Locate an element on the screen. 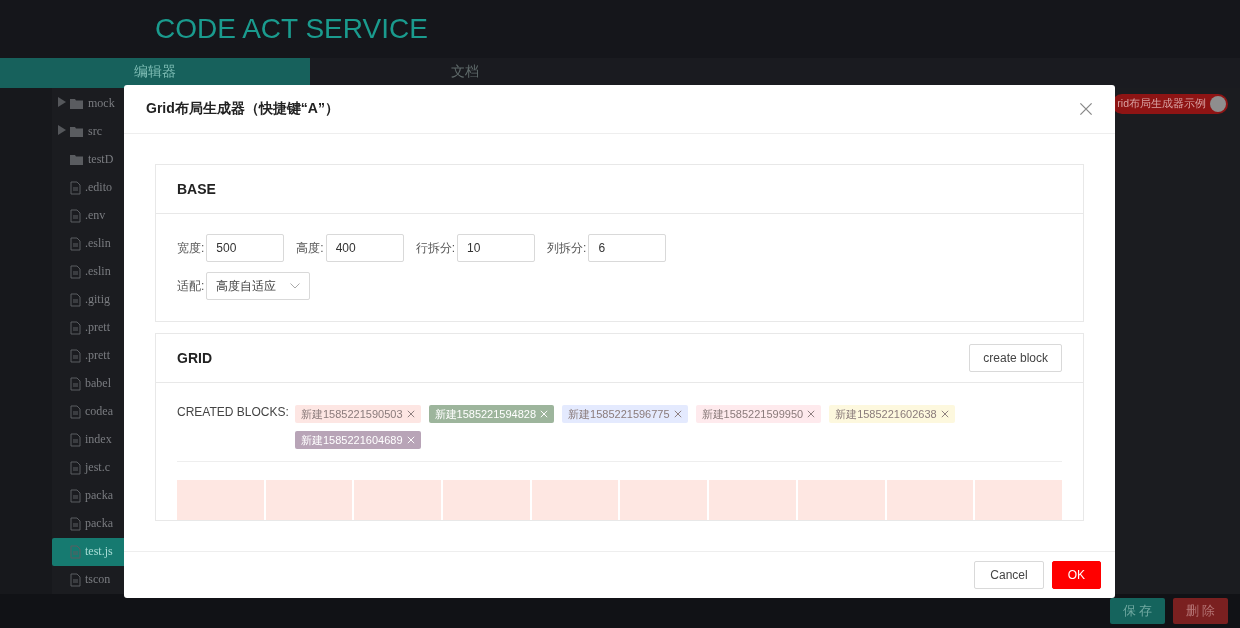 The image size is (1240, 628). dialog-title: Grid布局生成器（快捷键“A”） is located at coordinates (242, 109).